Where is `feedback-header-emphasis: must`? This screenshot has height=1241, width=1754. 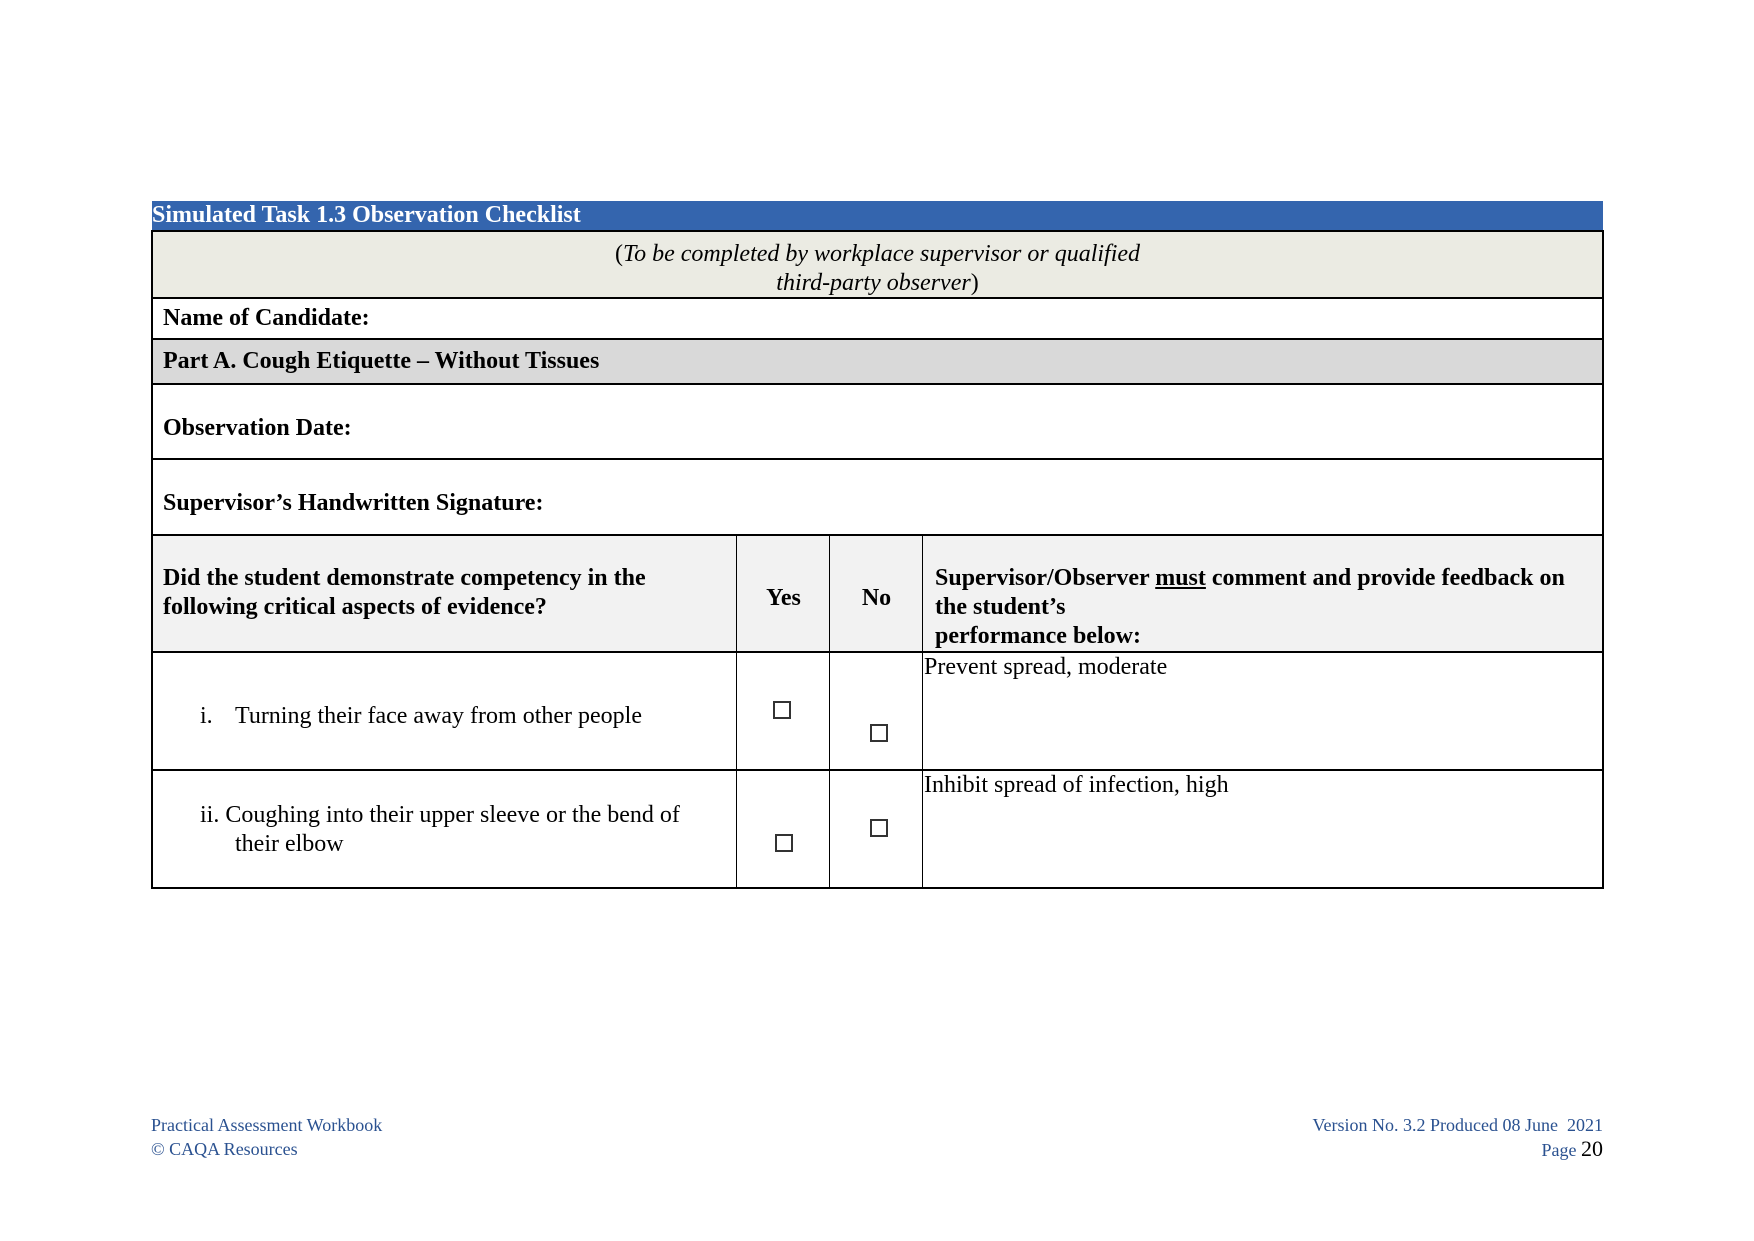 feedback-header-emphasis: must is located at coordinates (1180, 578).